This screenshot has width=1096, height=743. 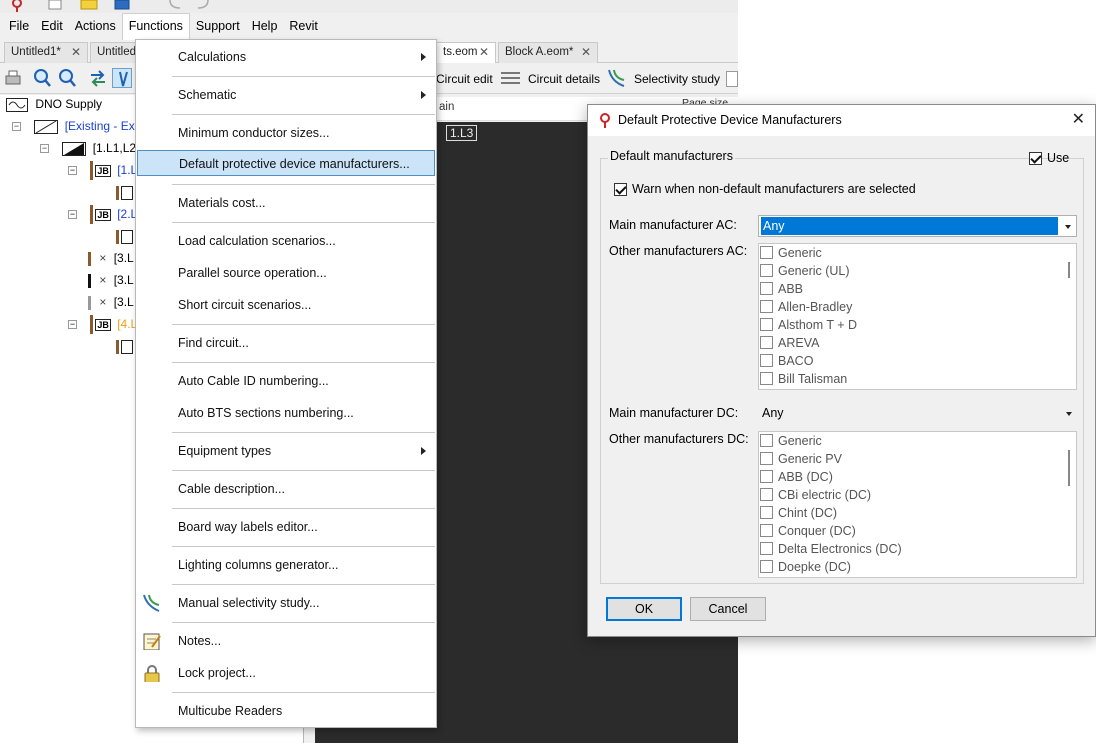 What do you see at coordinates (286, 95) in the screenshot?
I see `menu-item-schematic: Schematic` at bounding box center [286, 95].